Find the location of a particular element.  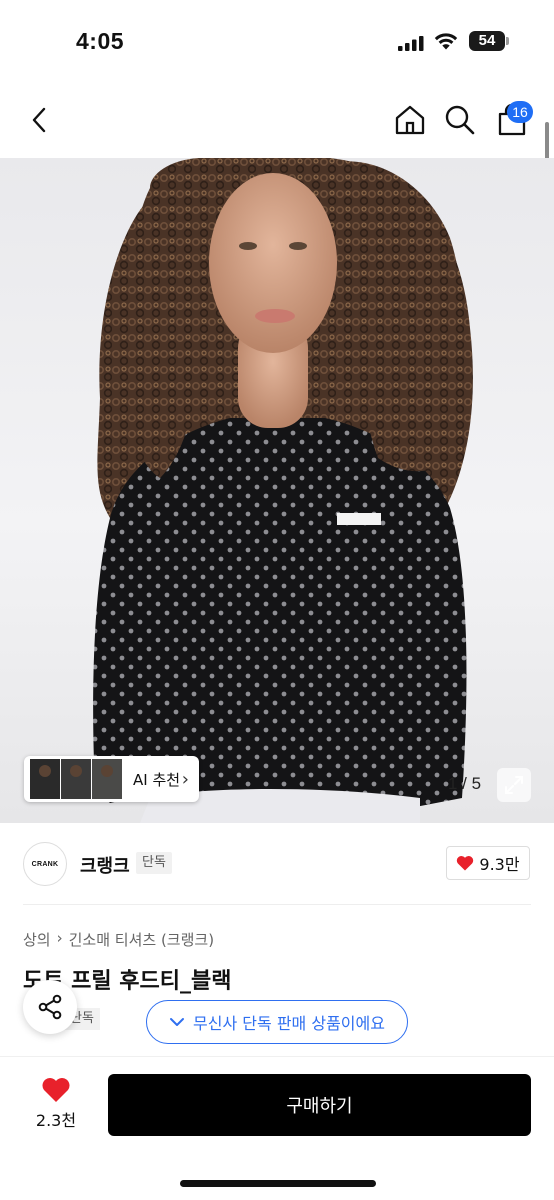

bottom-purchase-bar: 2.3천 구매하기 is located at coordinates (277, 1128).